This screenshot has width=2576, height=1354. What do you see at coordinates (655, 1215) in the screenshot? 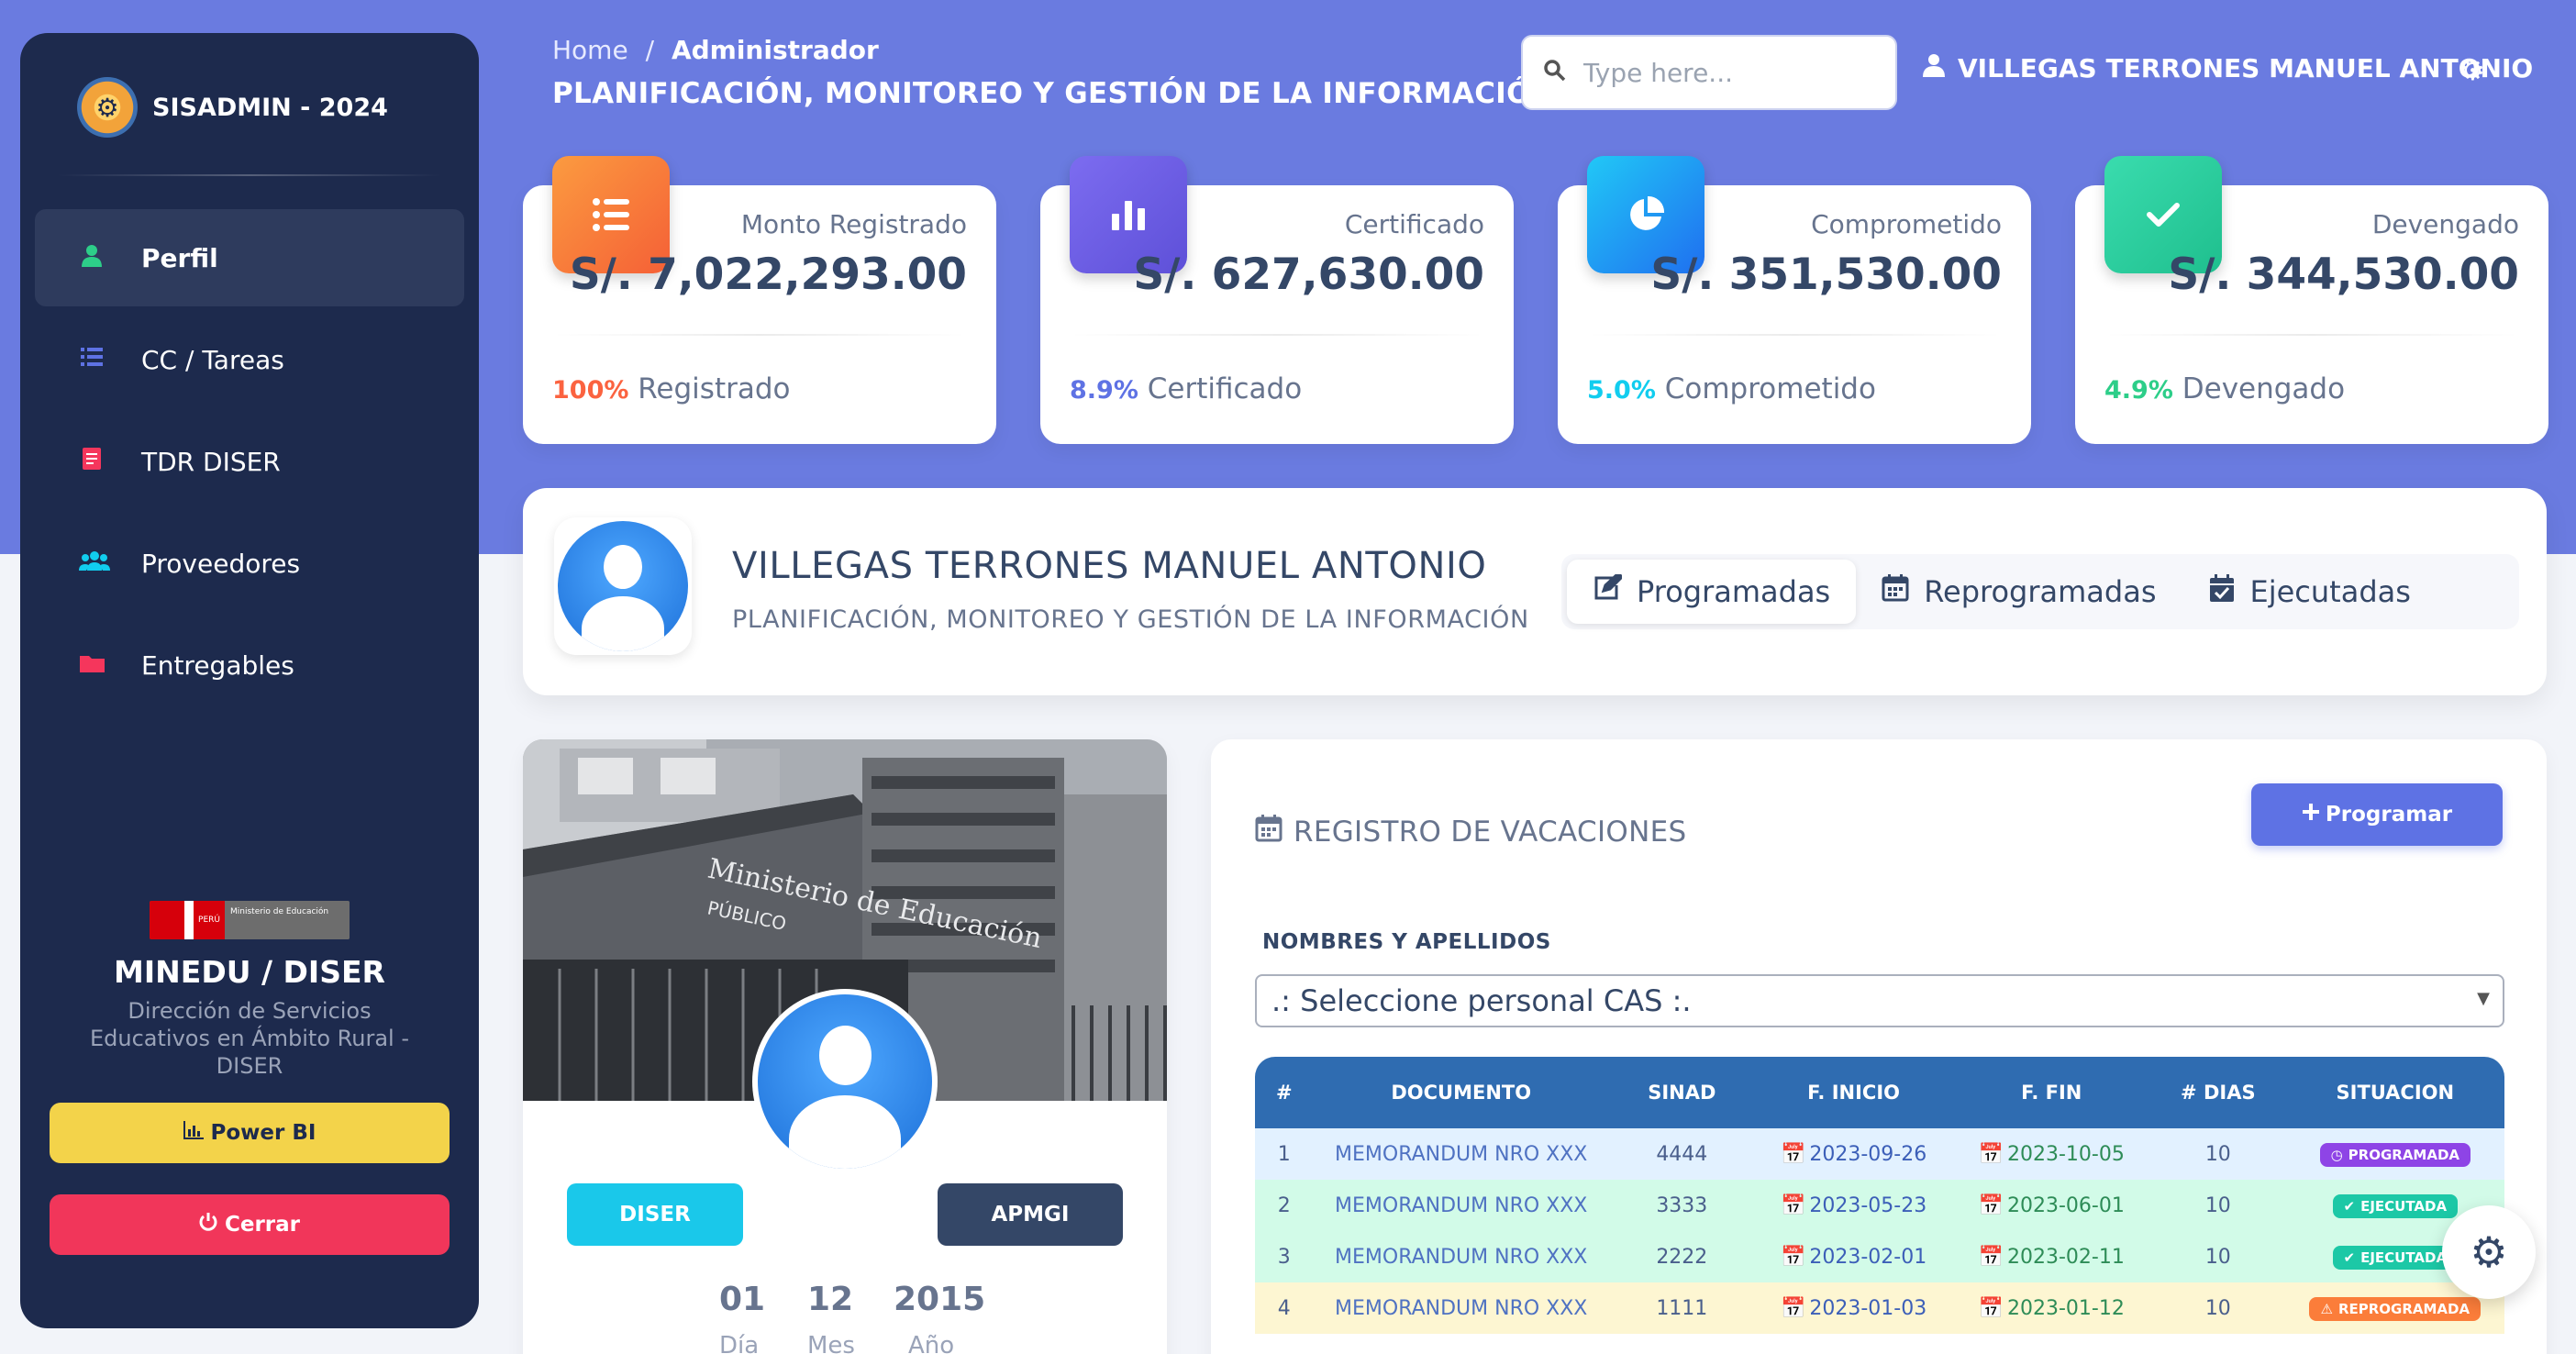
I see `diser-button: DISER` at bounding box center [655, 1215].